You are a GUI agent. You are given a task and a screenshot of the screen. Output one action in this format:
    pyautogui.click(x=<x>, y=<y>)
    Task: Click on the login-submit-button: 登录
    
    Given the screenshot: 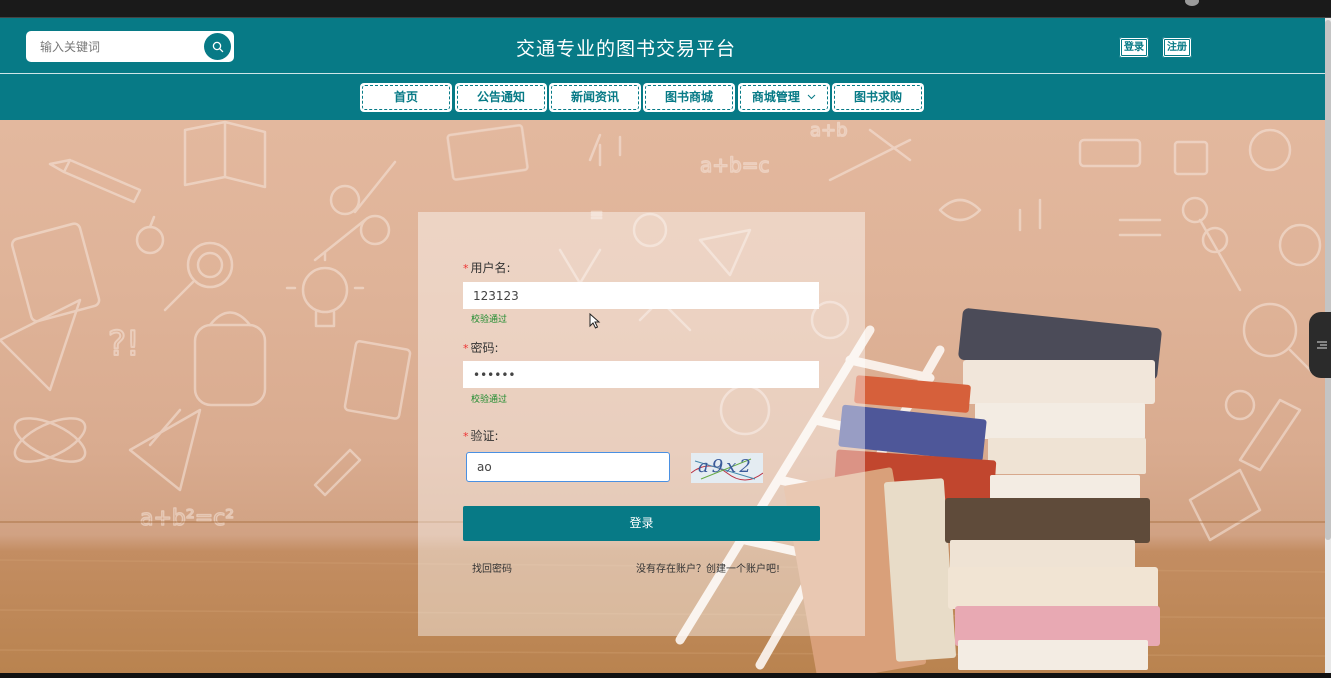 What is the action you would take?
    pyautogui.click(x=641, y=523)
    